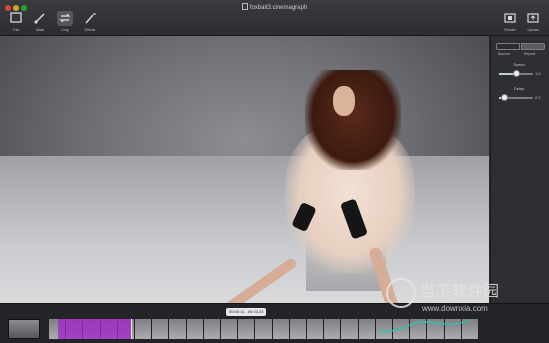 The height and width of the screenshot is (343, 549). I want to click on model-hair, so click(353, 120).